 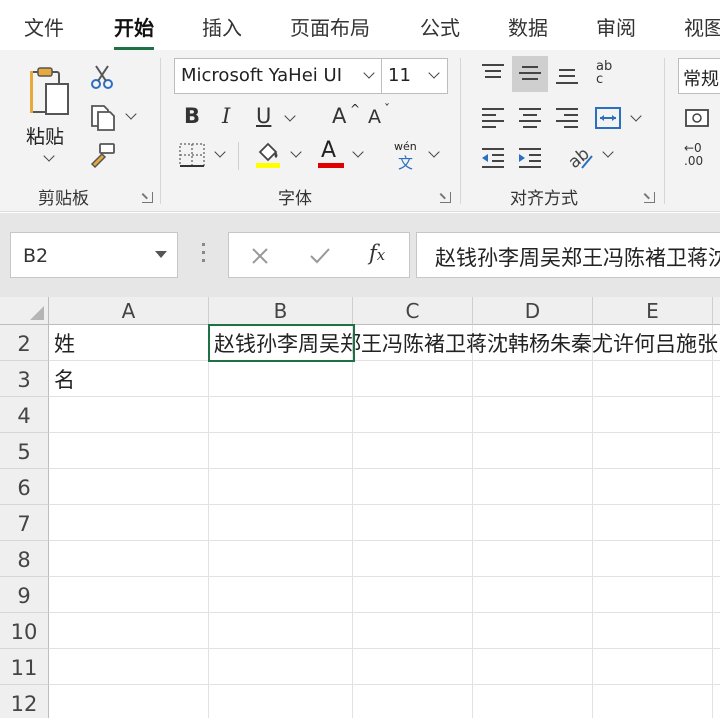 I want to click on row-header-3: 3, so click(x=24, y=379).